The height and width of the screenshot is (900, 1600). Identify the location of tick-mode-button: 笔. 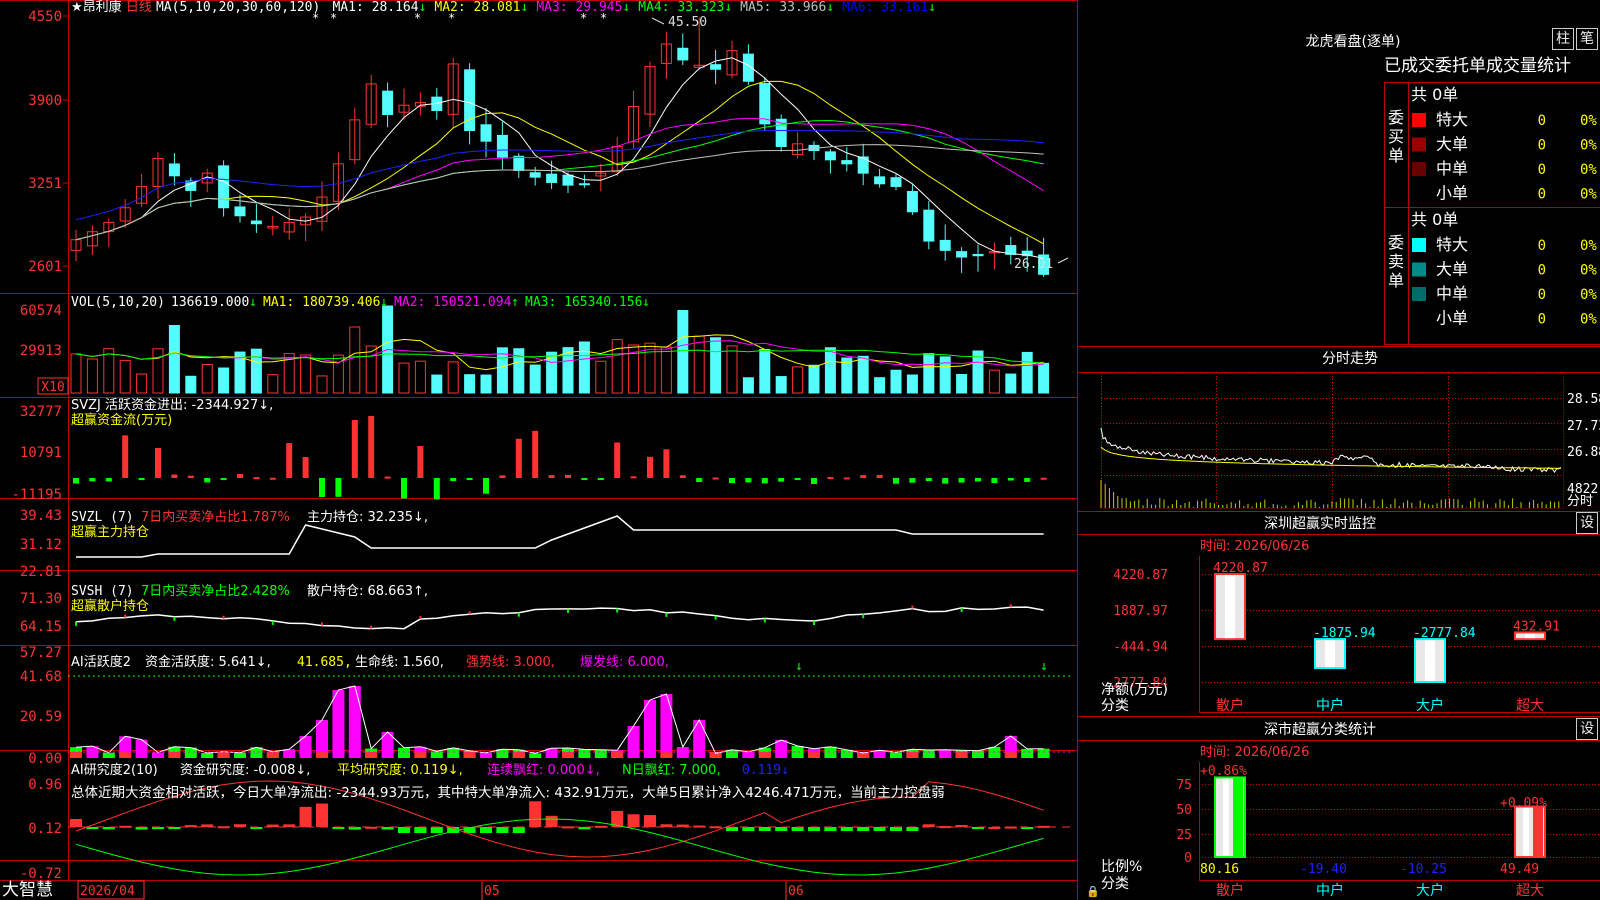
(1587, 39).